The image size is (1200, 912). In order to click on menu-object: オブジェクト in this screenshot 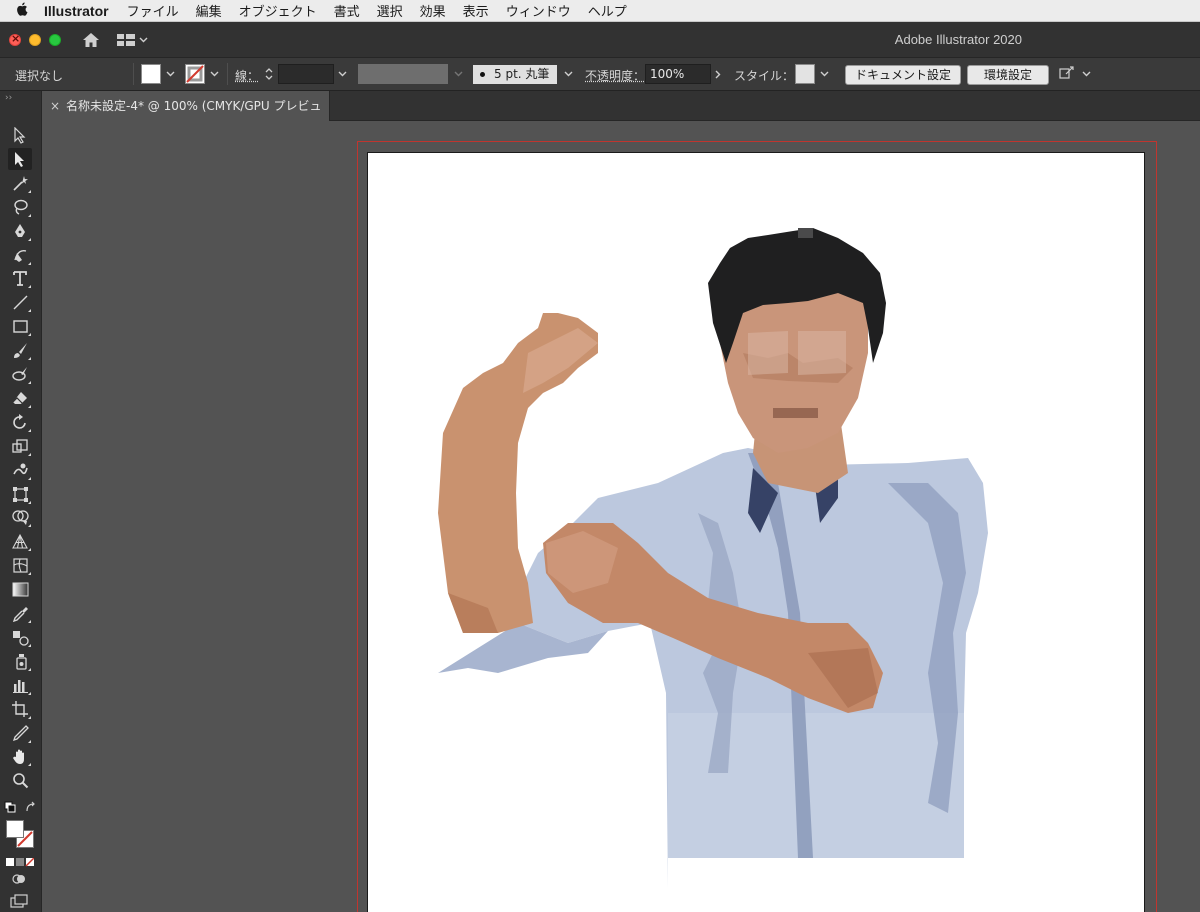, I will do `click(278, 10)`.